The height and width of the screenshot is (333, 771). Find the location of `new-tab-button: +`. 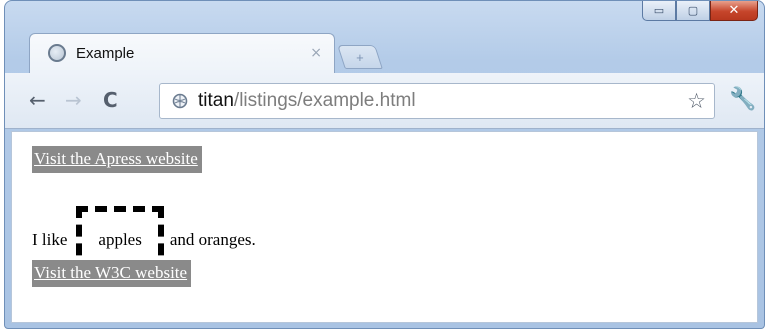

new-tab-button: + is located at coordinates (360, 57).